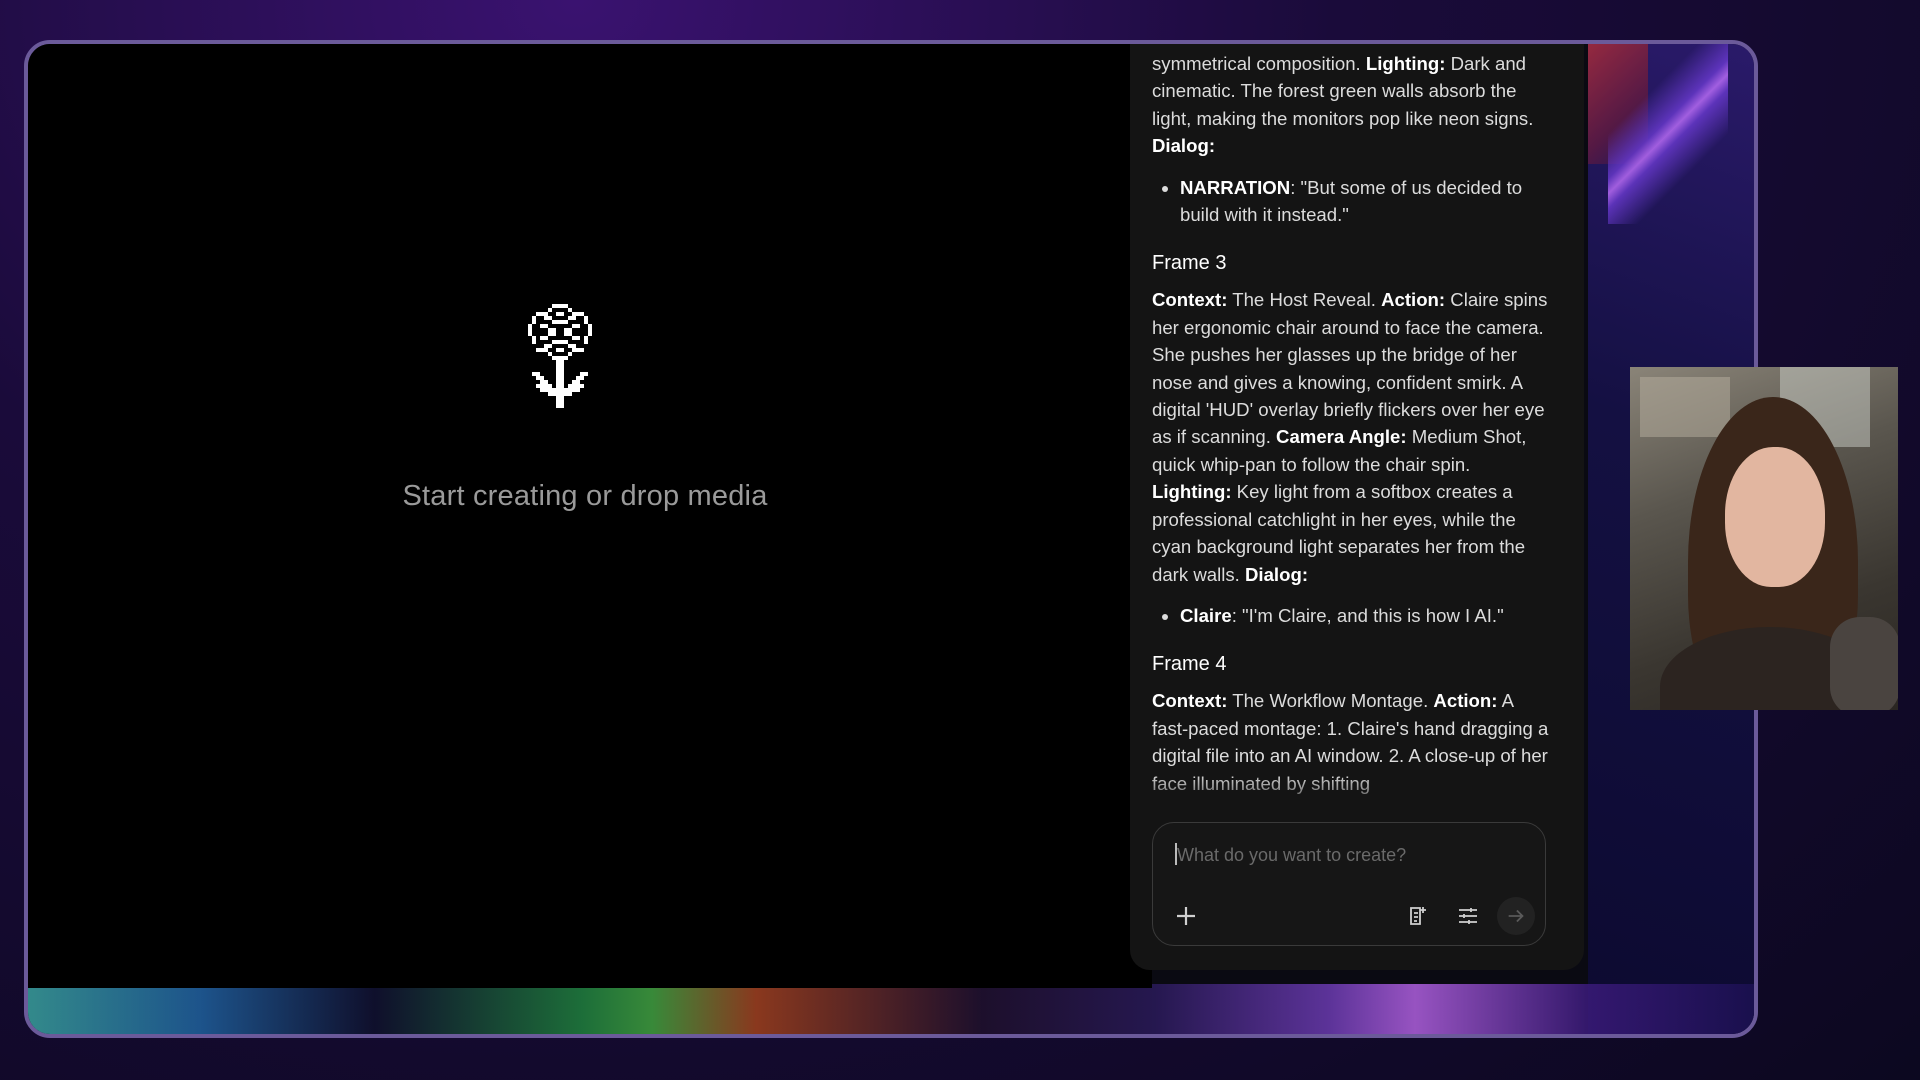 The height and width of the screenshot is (1080, 1920). I want to click on canvas-hint: Start creating or drop media, so click(585, 496).